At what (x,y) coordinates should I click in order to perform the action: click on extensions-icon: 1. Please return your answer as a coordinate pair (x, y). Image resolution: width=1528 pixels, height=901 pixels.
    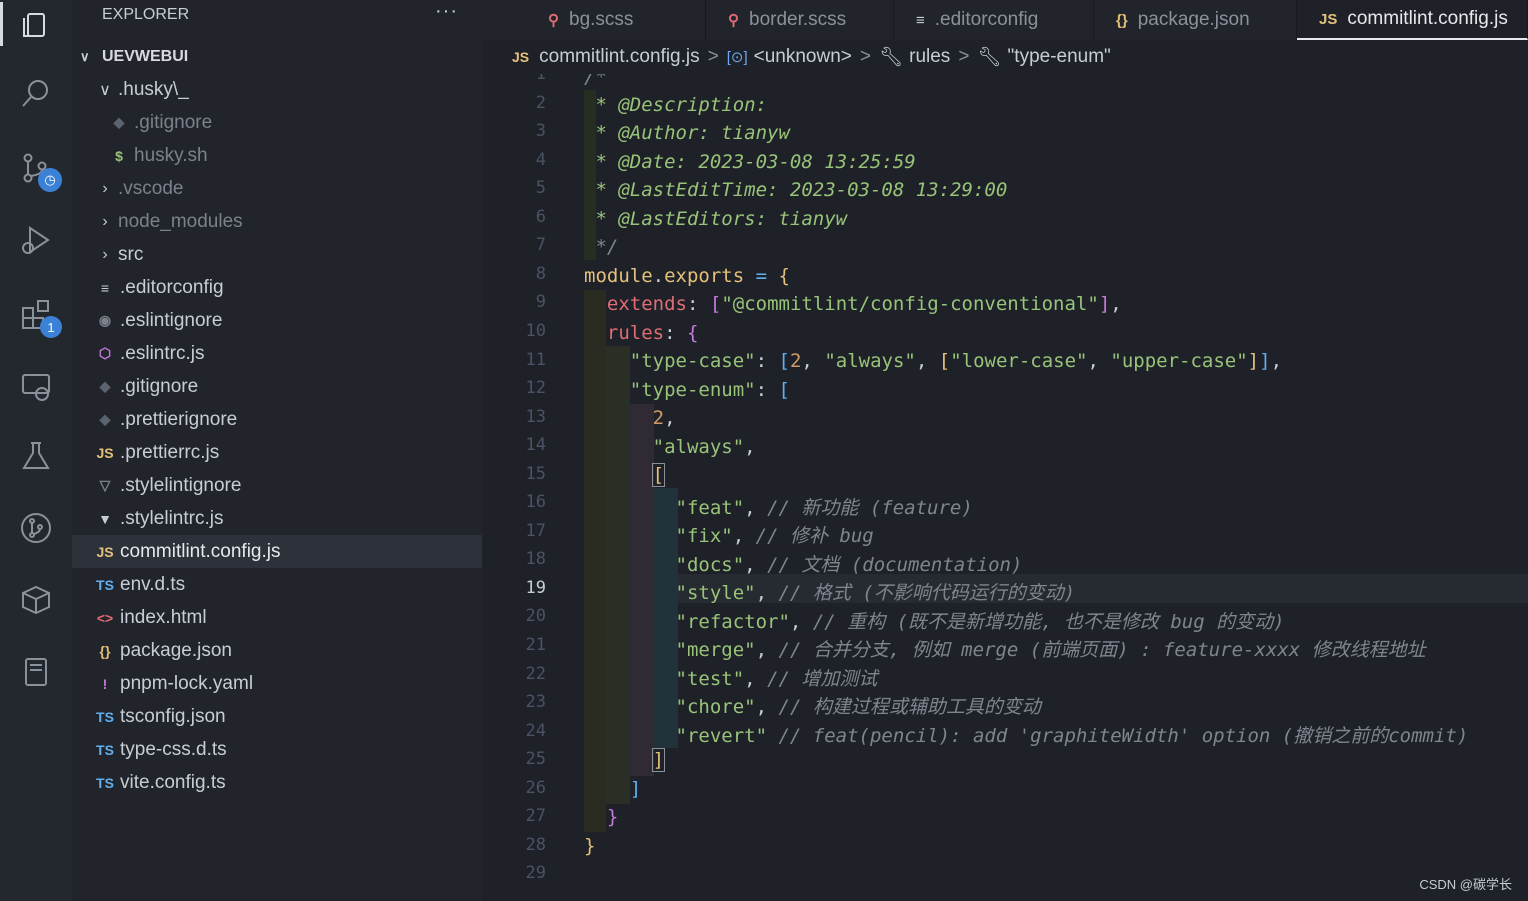
    Looking at the image, I should click on (38, 315).